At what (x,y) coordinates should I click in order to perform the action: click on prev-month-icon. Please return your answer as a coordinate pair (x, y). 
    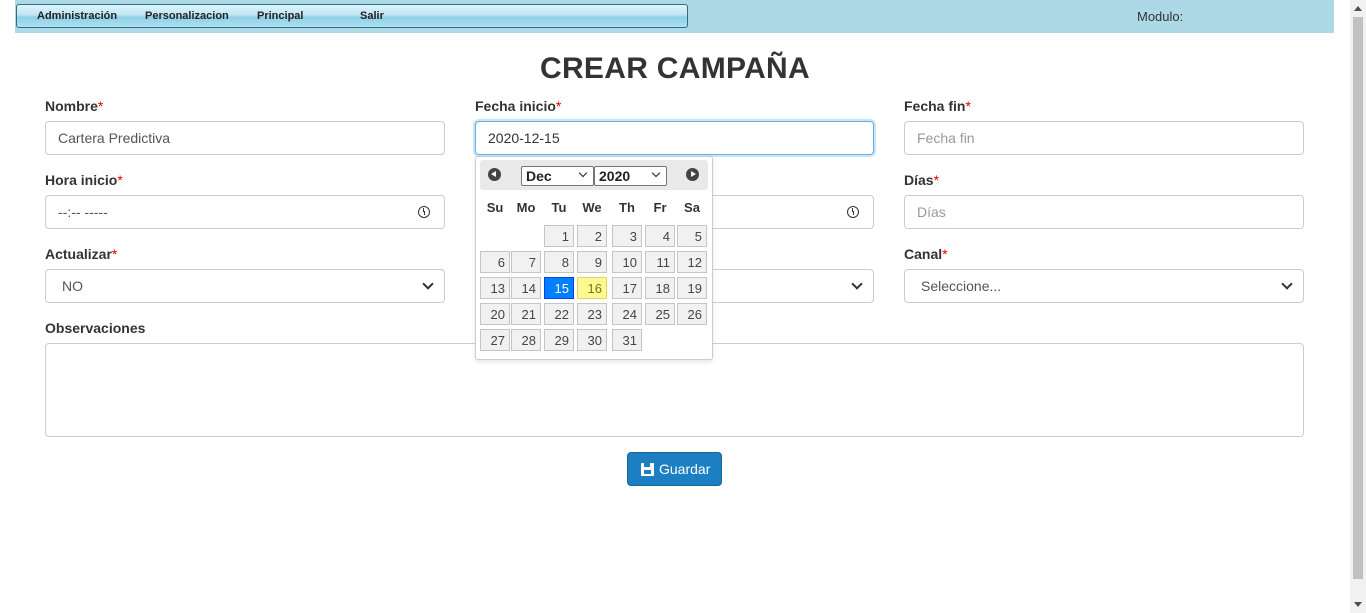
    Looking at the image, I should click on (494, 174).